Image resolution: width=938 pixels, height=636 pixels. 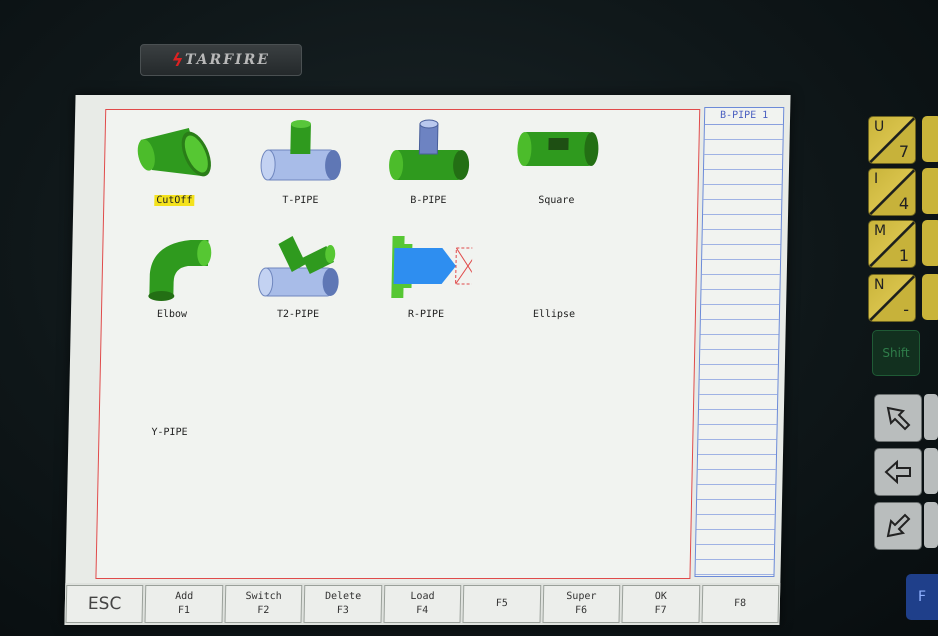 I want to click on ellipse-icon-blank, so click(x=554, y=267).